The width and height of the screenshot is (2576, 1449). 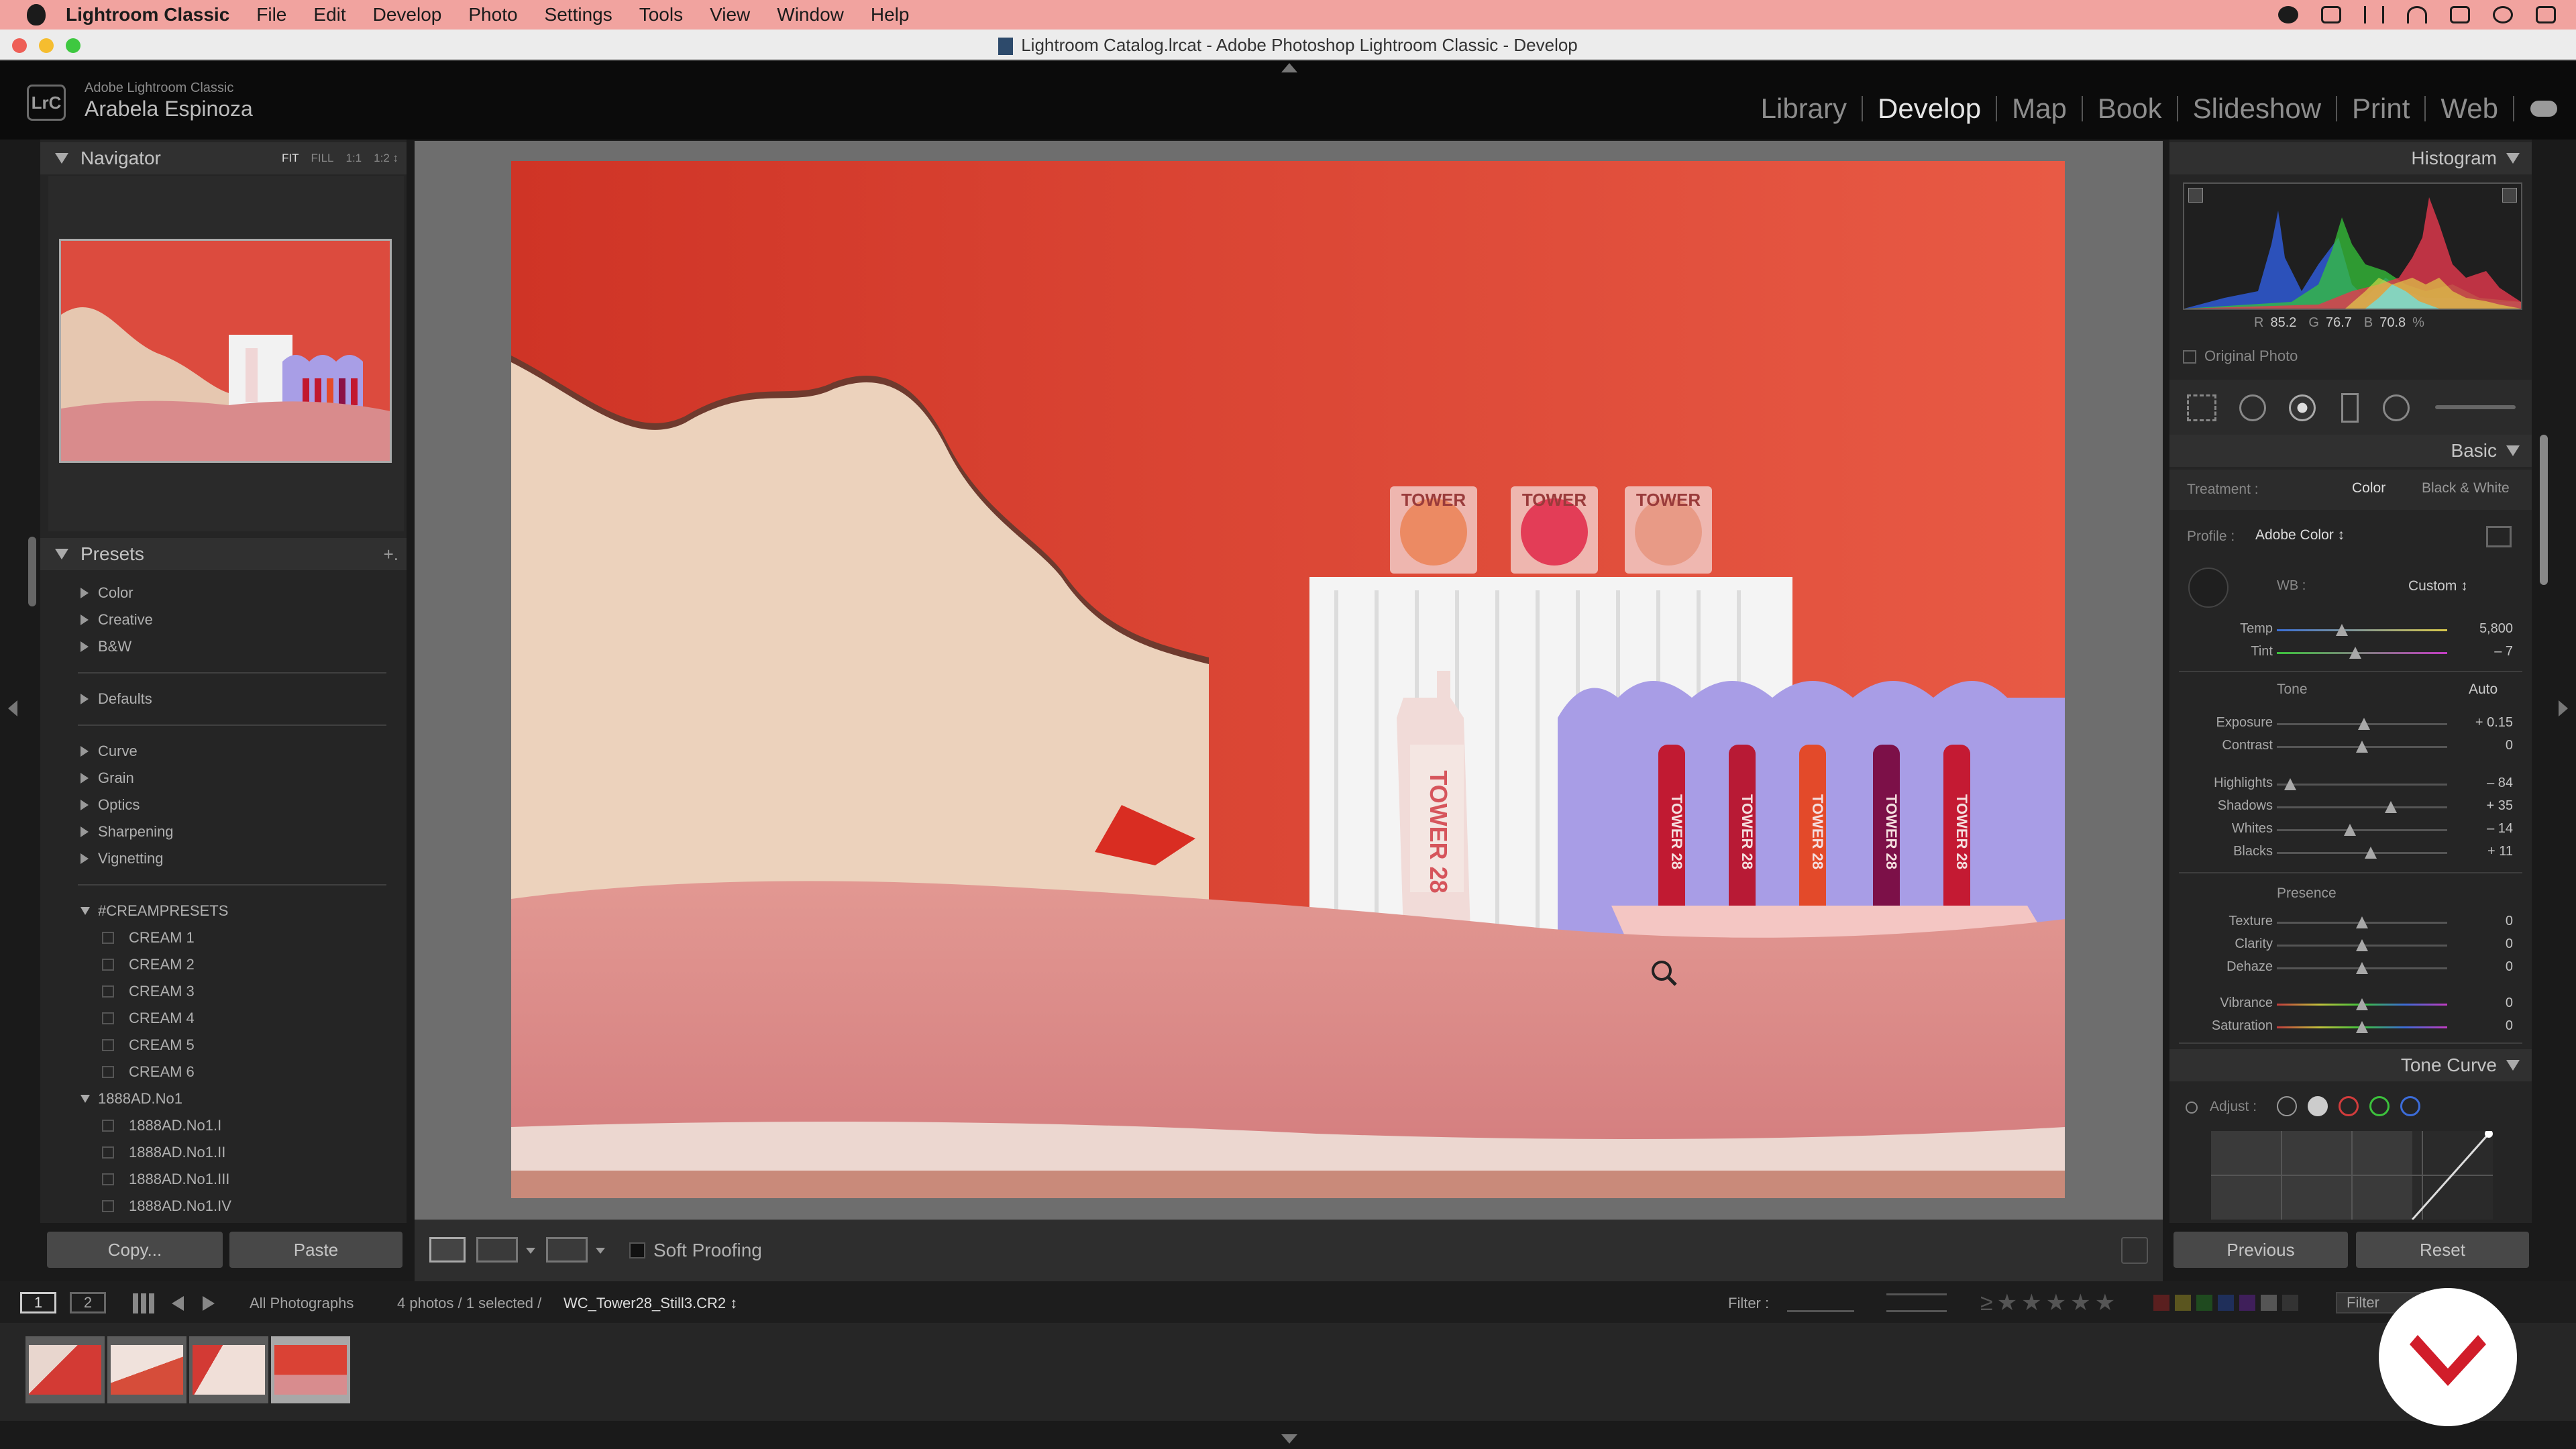 What do you see at coordinates (2442, 1250) in the screenshot?
I see `reset-button: Reset` at bounding box center [2442, 1250].